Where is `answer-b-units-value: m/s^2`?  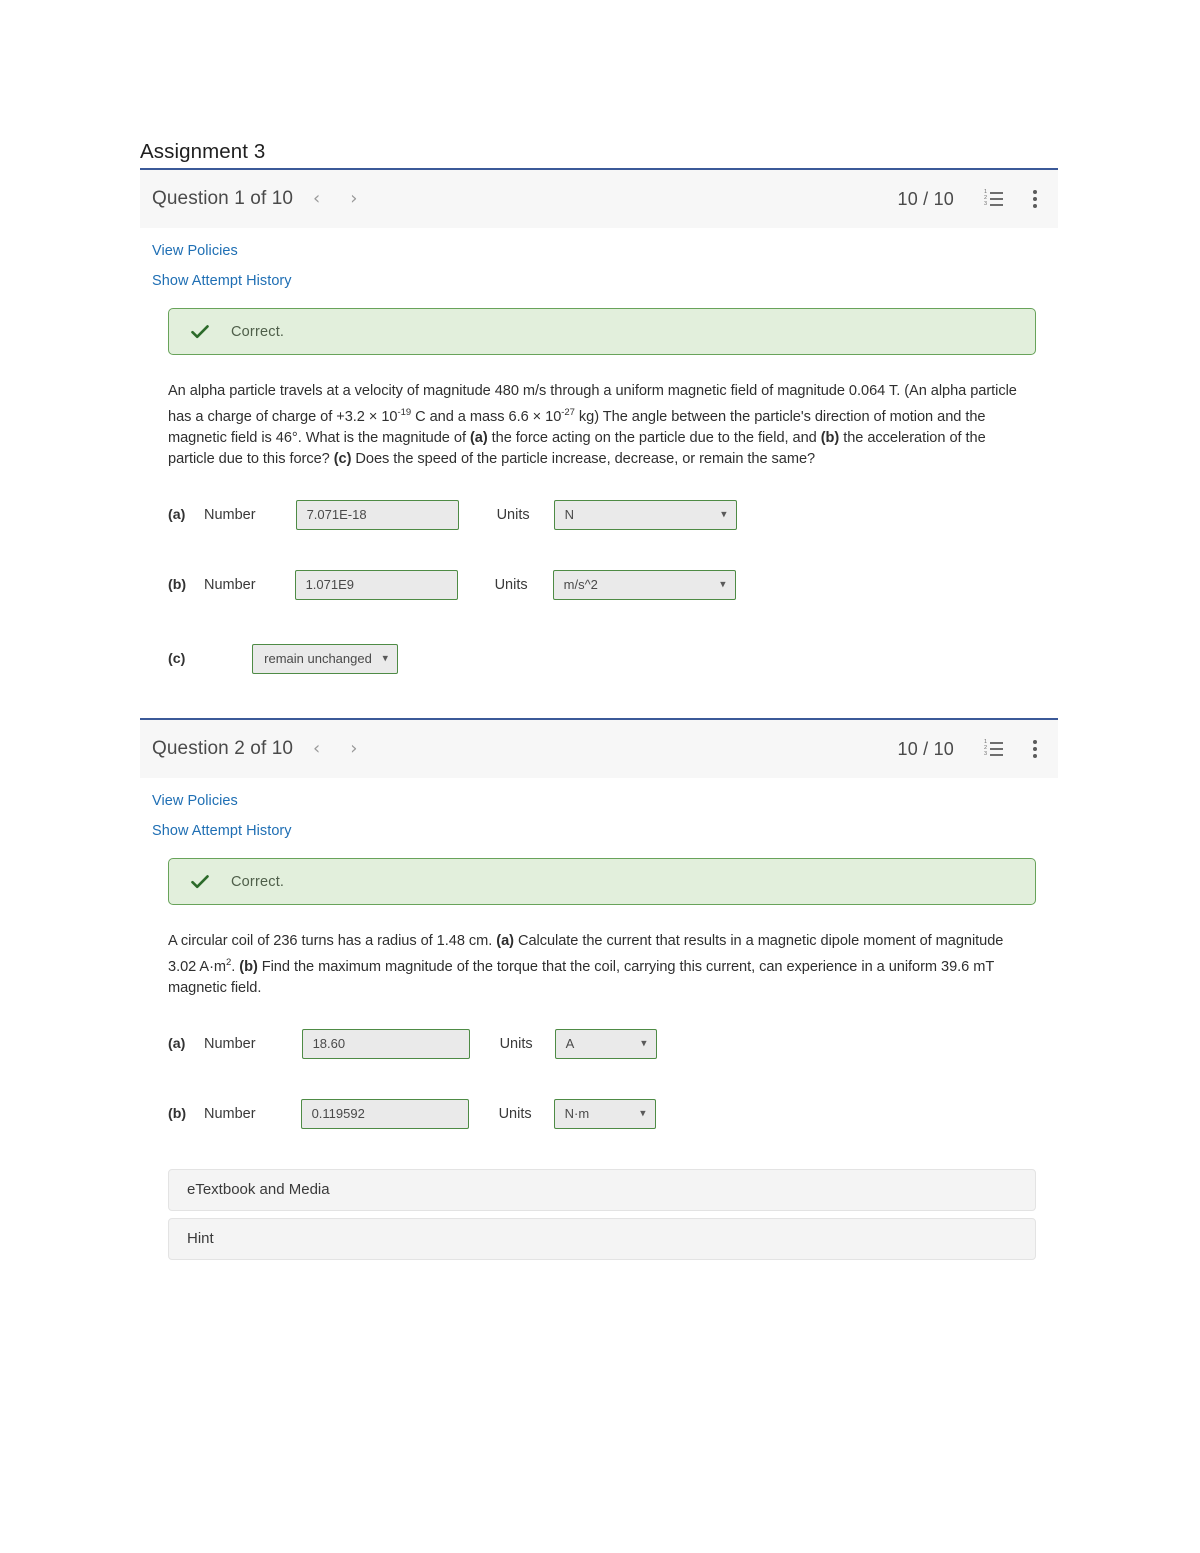 answer-b-units-value: m/s^2 is located at coordinates (580, 585).